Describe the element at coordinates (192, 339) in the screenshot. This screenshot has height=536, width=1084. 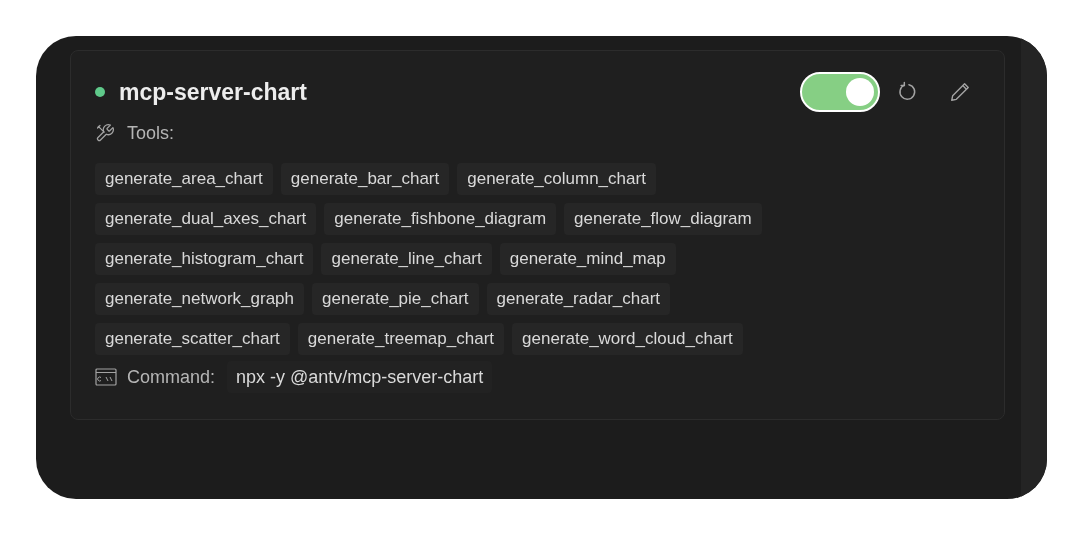
I see `tool-tag: generate_scatter_chart` at that location.